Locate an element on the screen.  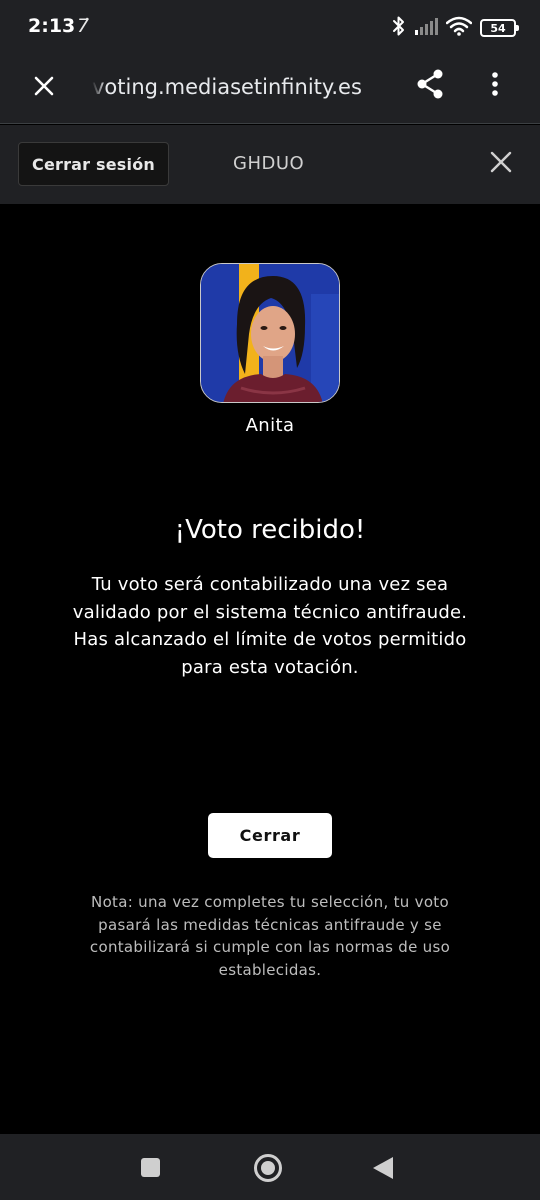
home-button is located at coordinates (268, 1168).